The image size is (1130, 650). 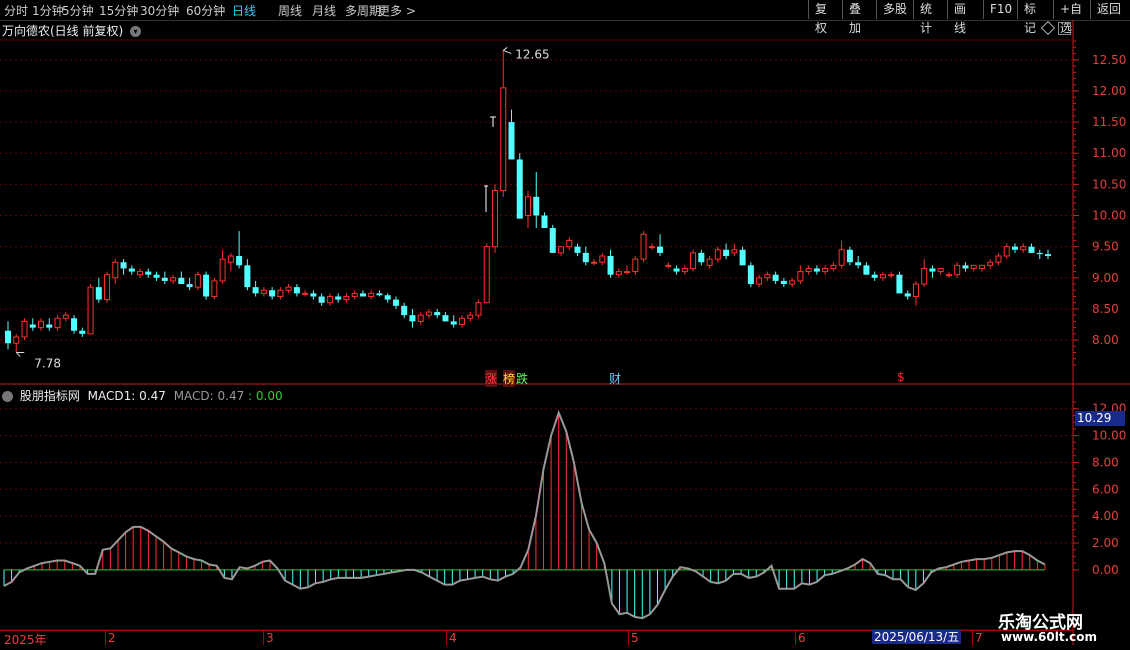 I want to click on low-arrow, so click(x=20, y=354).